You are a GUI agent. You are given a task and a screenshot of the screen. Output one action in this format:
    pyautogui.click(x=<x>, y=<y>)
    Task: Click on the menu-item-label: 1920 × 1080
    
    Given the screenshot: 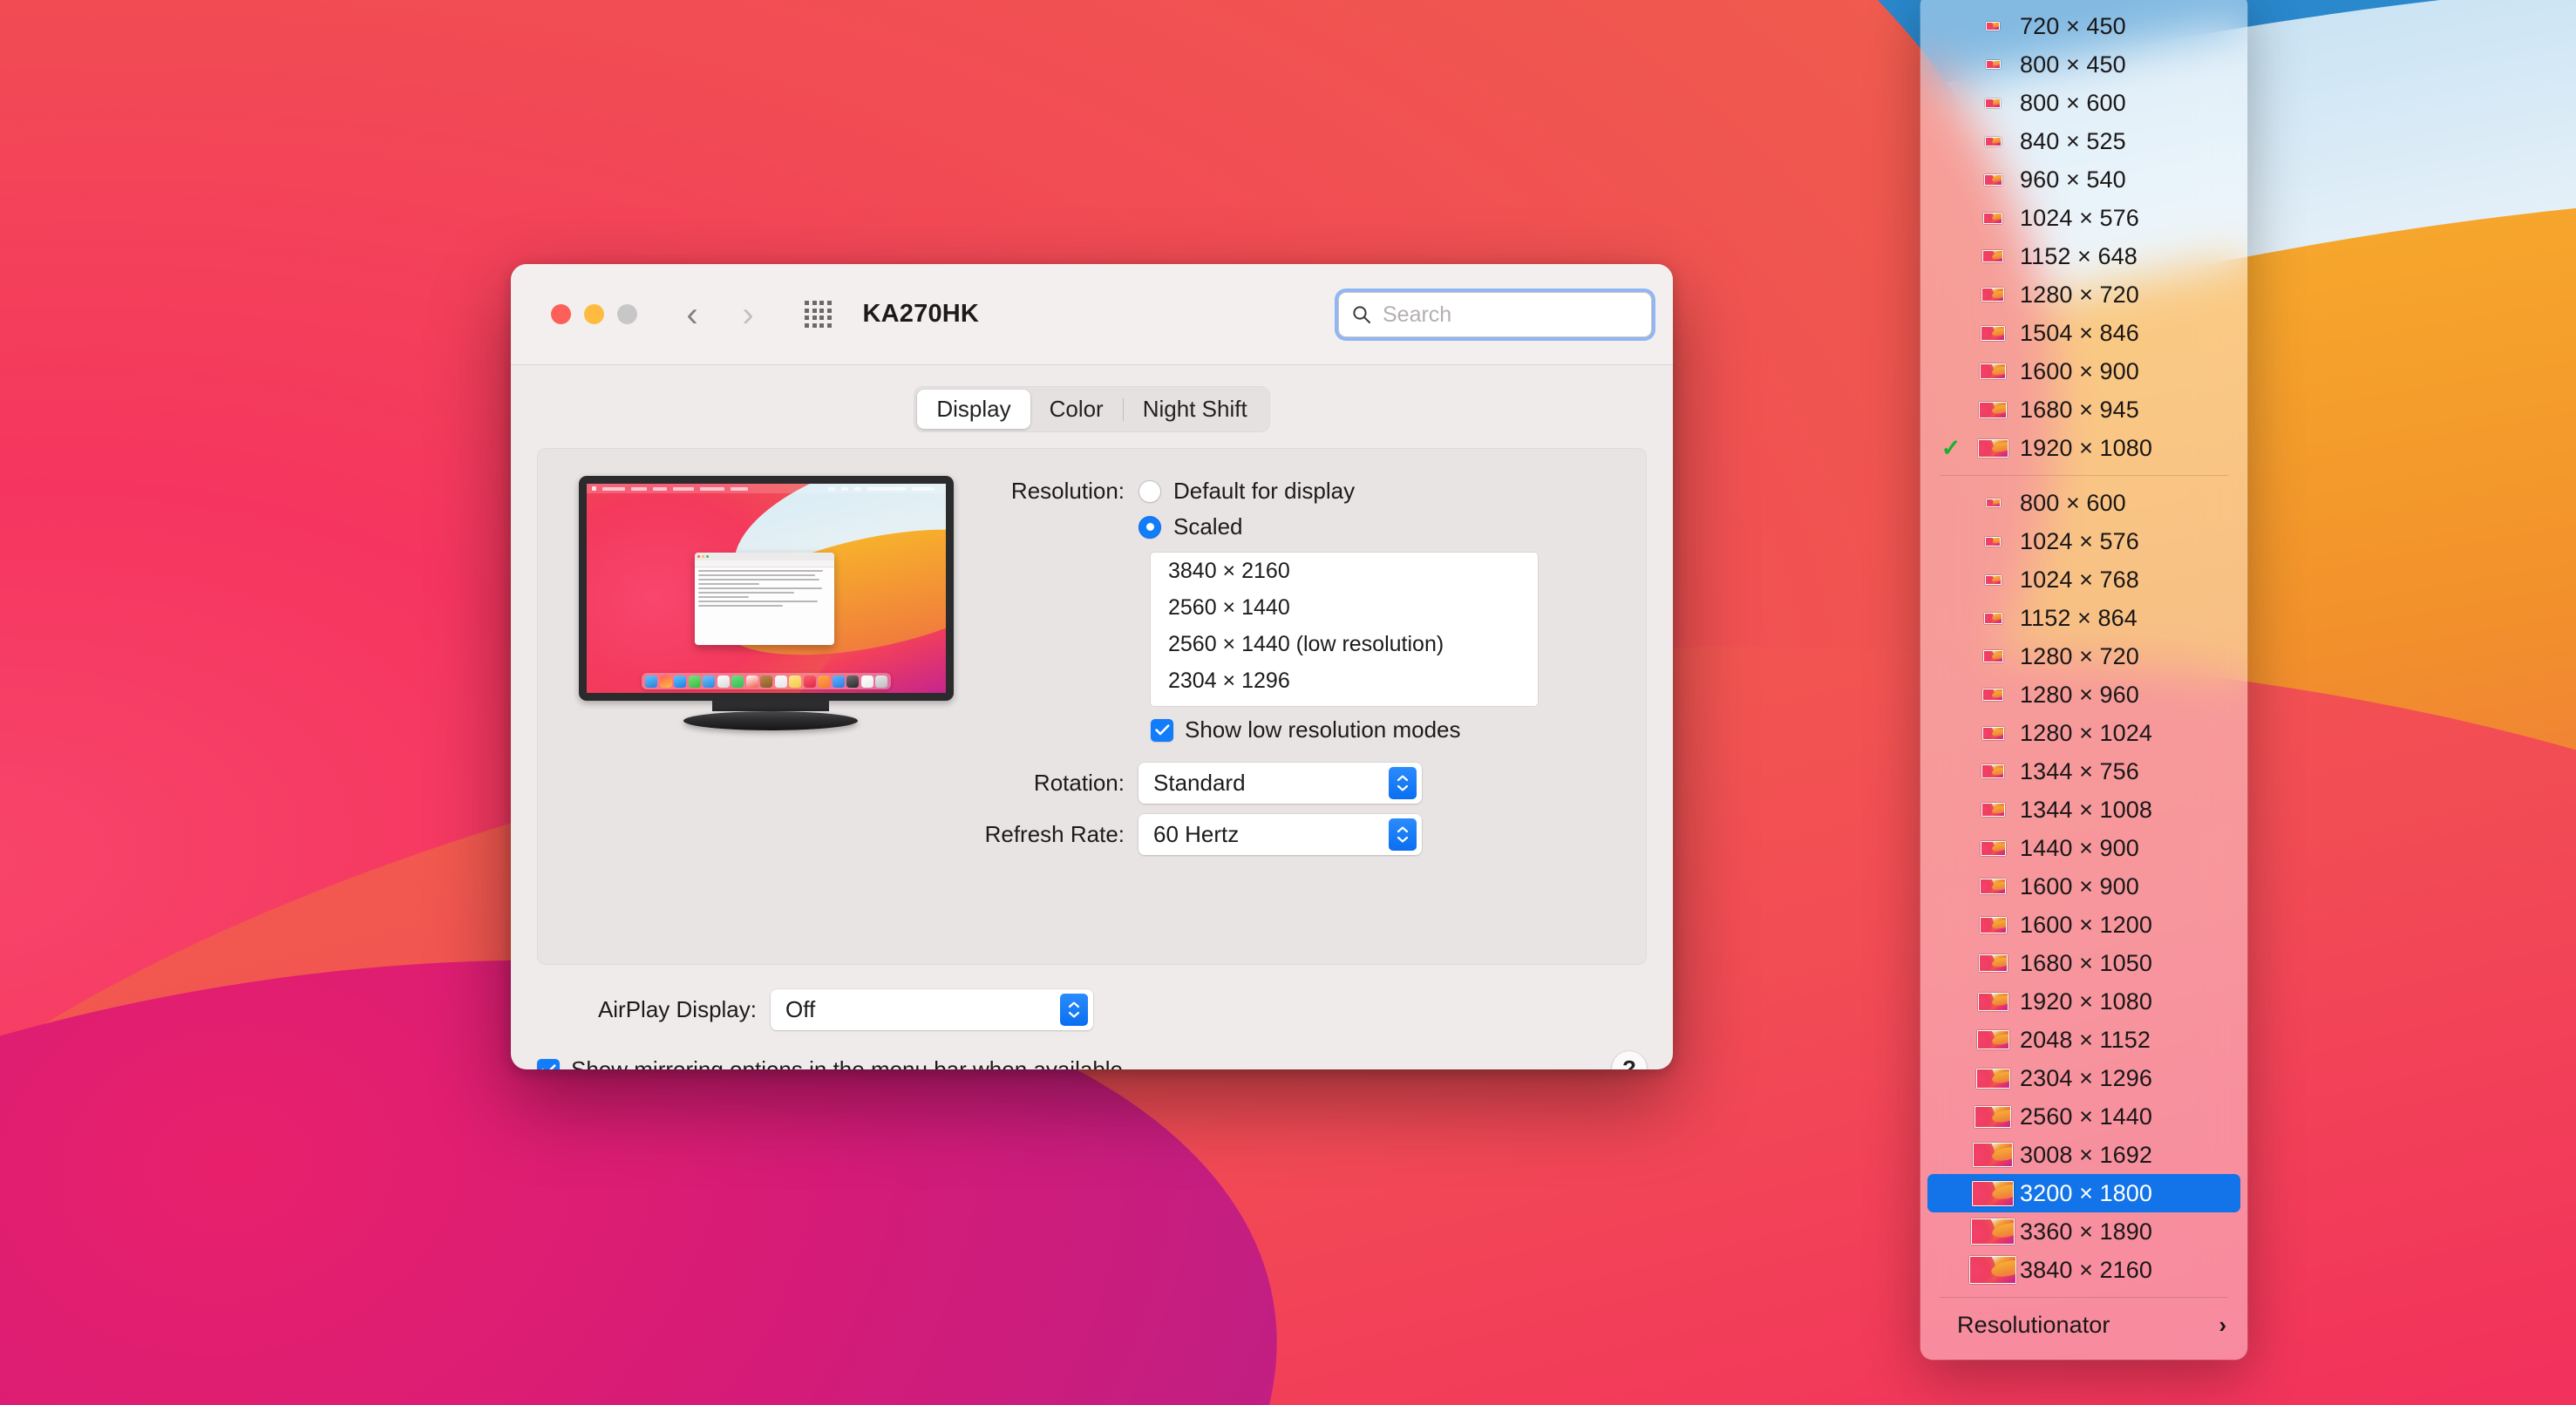 What is the action you would take?
    pyautogui.click(x=2086, y=448)
    